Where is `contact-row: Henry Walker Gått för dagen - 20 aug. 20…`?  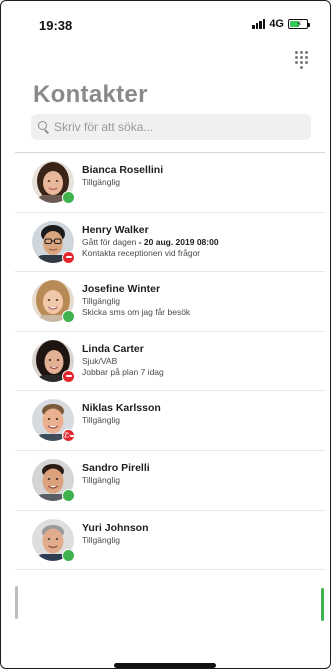
contact-row: Henry Walker Gått för dagen - 20 aug. 20… is located at coordinates (170, 243).